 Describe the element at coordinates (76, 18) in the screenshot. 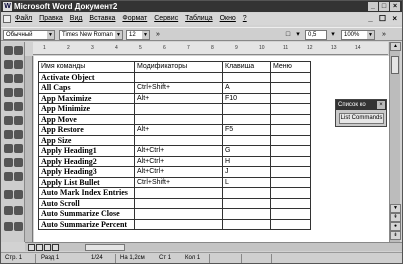

I see `menu-view: Вид` at that location.